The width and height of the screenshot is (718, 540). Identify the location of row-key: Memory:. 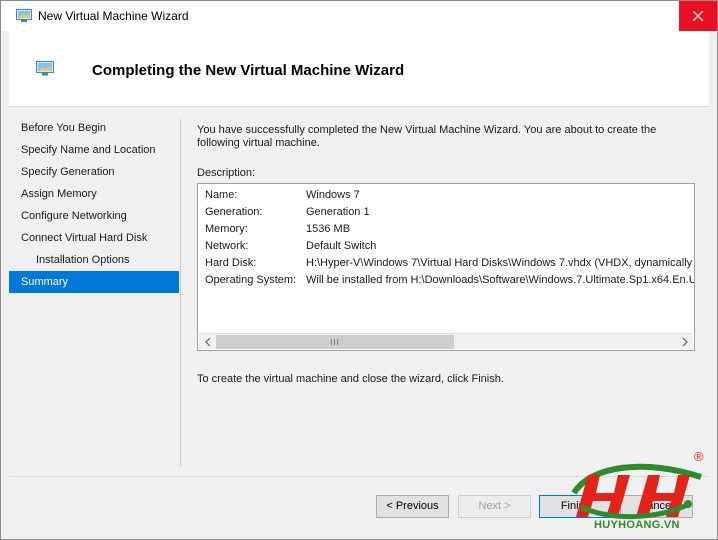
(226, 229).